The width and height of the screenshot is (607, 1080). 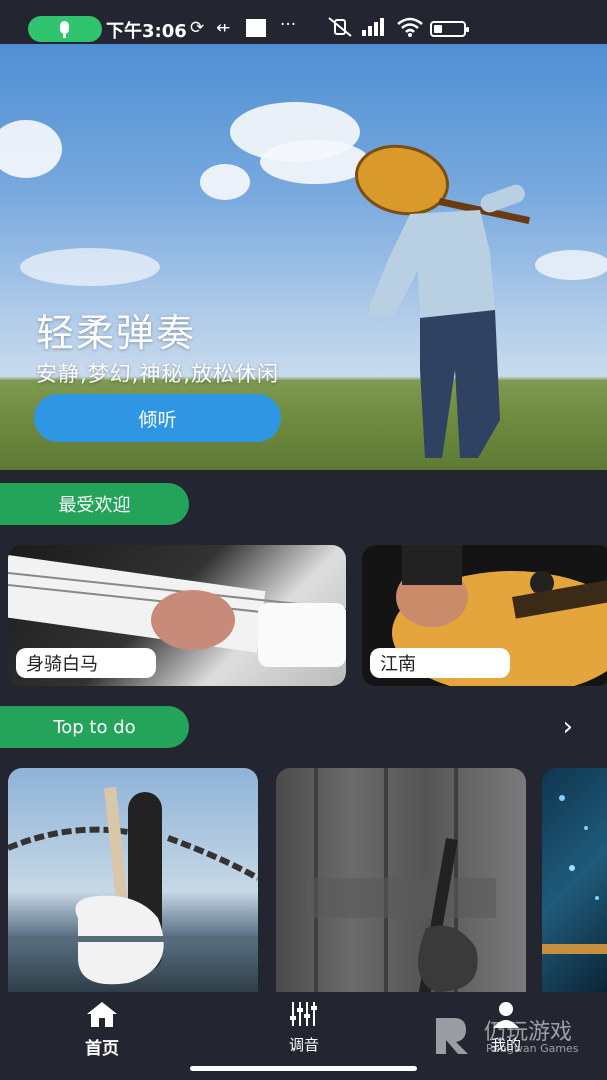 What do you see at coordinates (133, 885) in the screenshot?
I see `white-guitar-image` at bounding box center [133, 885].